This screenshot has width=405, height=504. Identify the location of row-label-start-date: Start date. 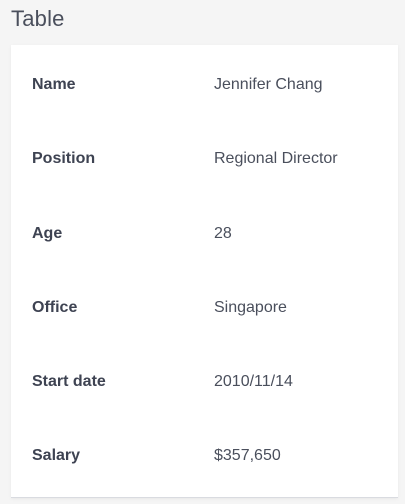
(69, 381).